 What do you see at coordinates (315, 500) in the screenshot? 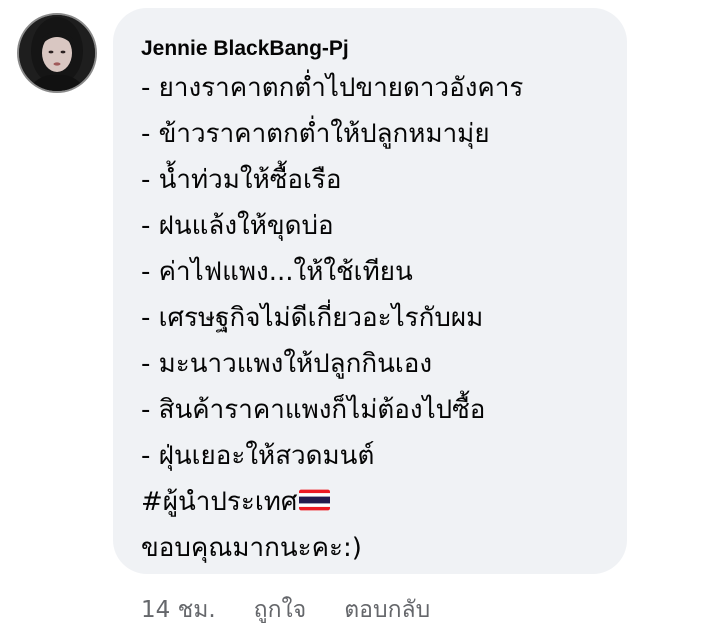
I see `thailand-flag-icon` at bounding box center [315, 500].